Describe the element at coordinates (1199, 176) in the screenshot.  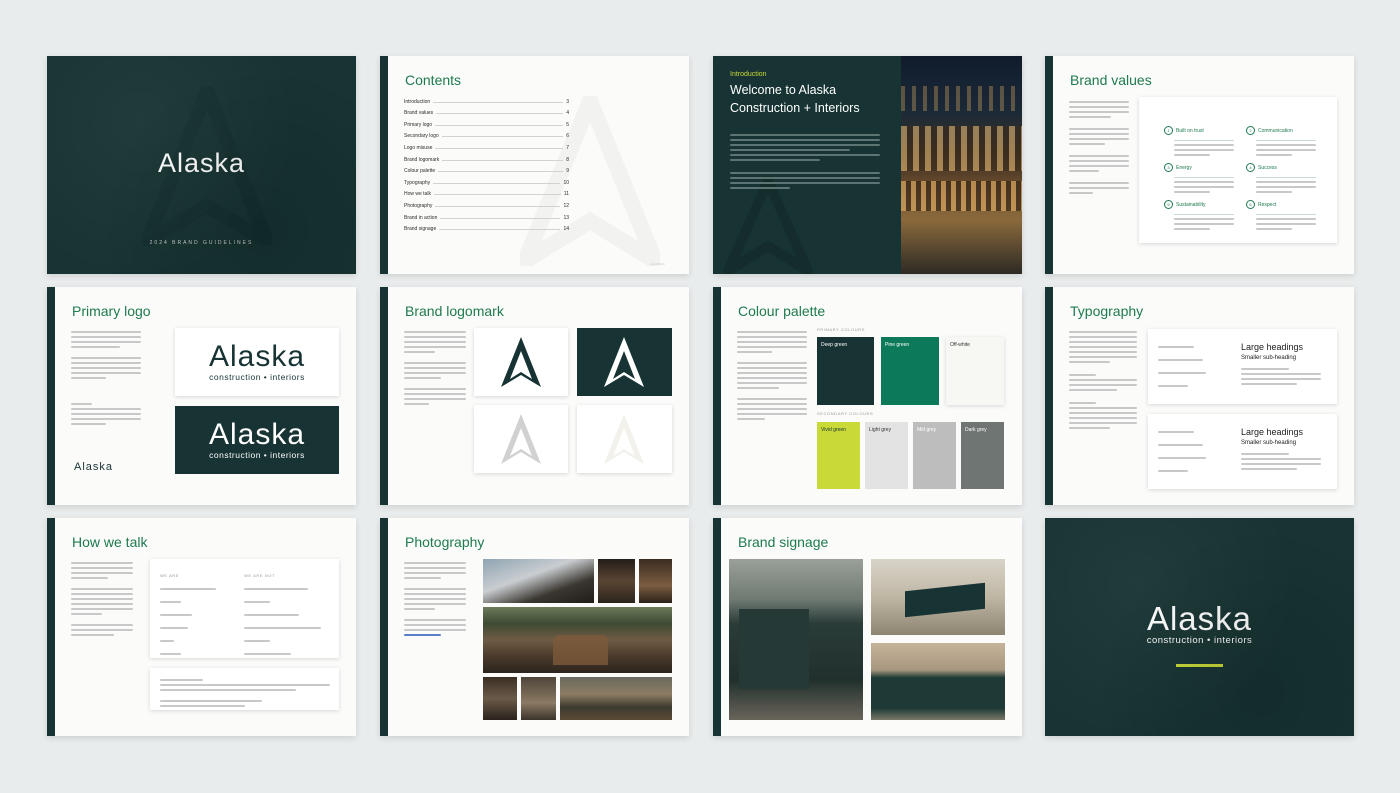
I see `value-item: 3 Energy` at that location.